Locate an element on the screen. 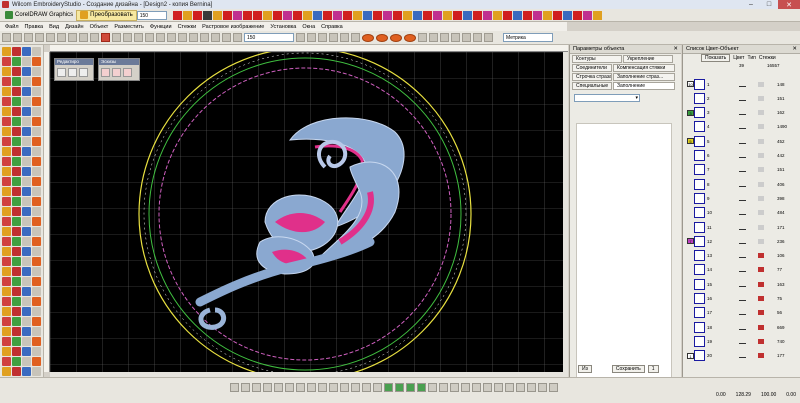 The height and width of the screenshot is (403, 800). lock-icon is located at coordinates (355, 37).